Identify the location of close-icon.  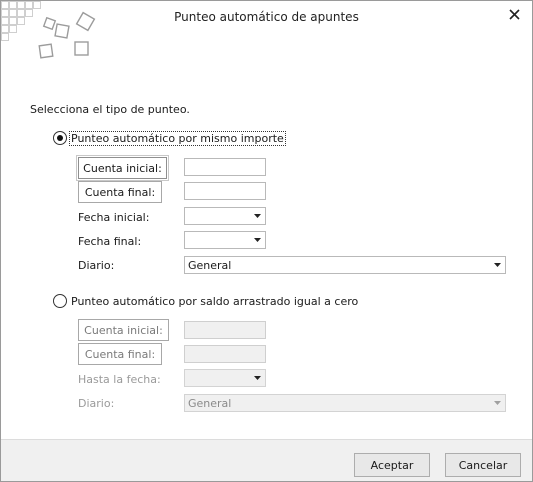
(514, 14).